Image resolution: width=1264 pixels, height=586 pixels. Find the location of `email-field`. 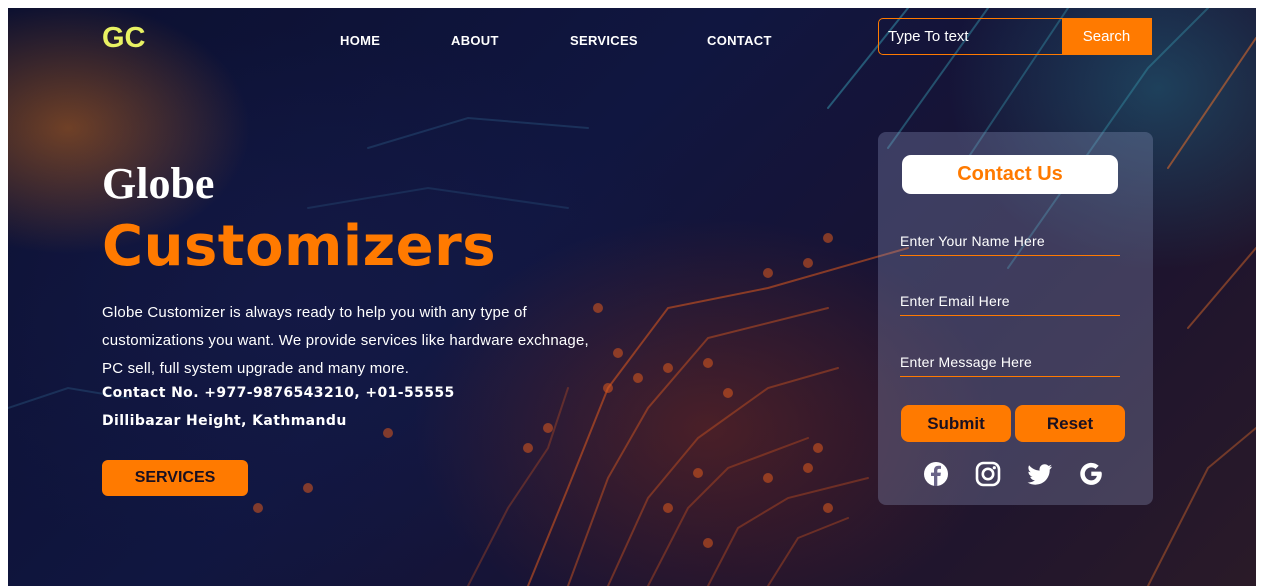

email-field is located at coordinates (1010, 301).